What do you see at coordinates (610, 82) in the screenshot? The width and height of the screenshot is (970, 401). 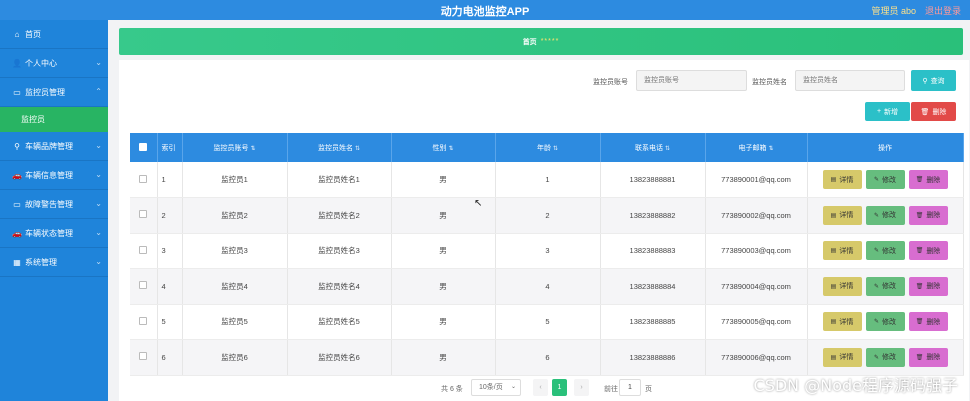 I see `account-search-label: 监控员账号` at bounding box center [610, 82].